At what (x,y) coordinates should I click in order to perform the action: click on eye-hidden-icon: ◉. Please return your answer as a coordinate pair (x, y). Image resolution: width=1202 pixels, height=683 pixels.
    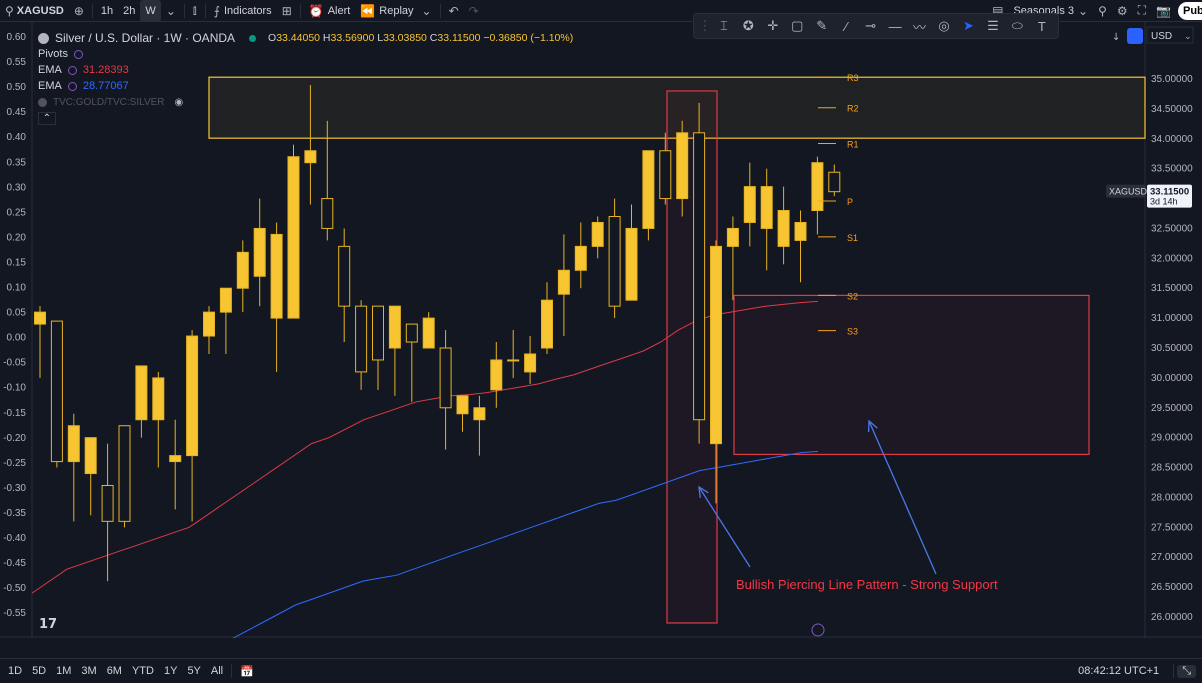
    Looking at the image, I should click on (179, 102).